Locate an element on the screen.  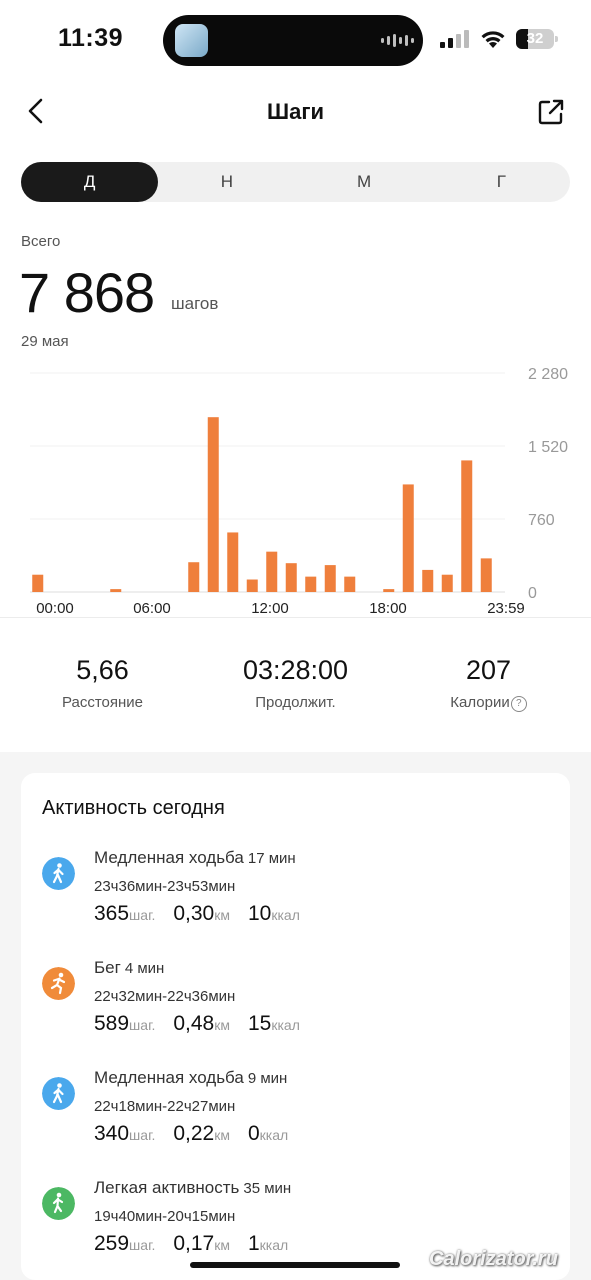
activity-duration: 9 мин is located at coordinates (267, 1078).